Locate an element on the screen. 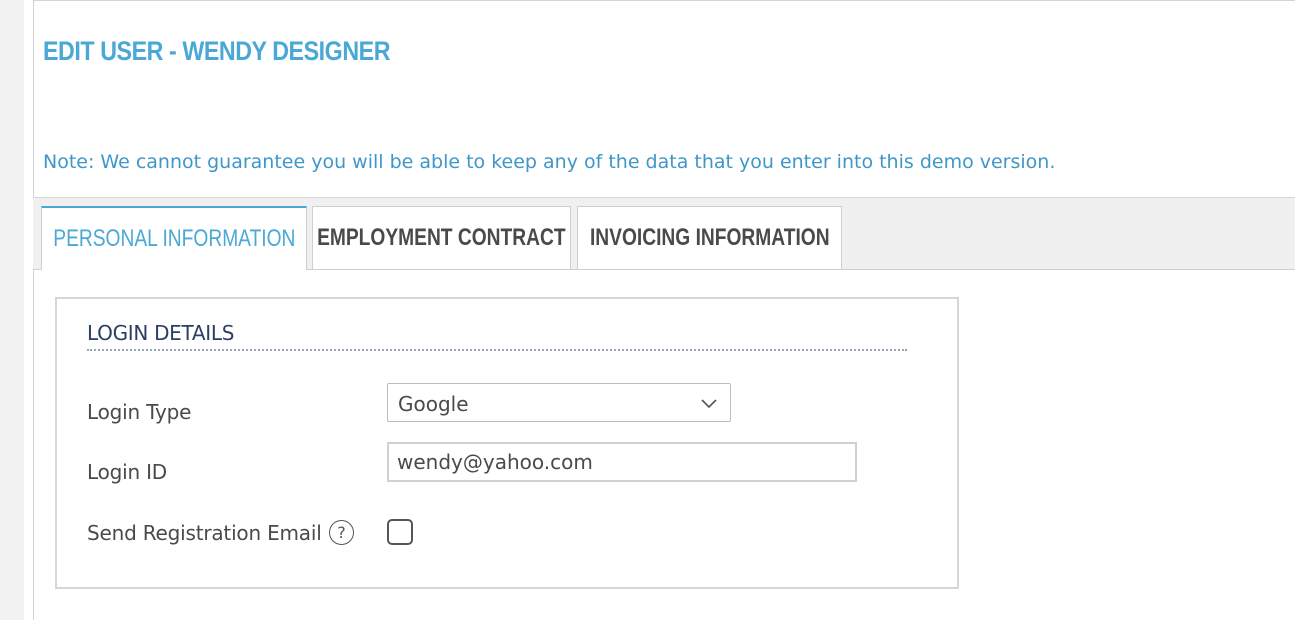 Image resolution: width=1295 pixels, height=620 pixels. content-top-border is located at coordinates (664, 0).